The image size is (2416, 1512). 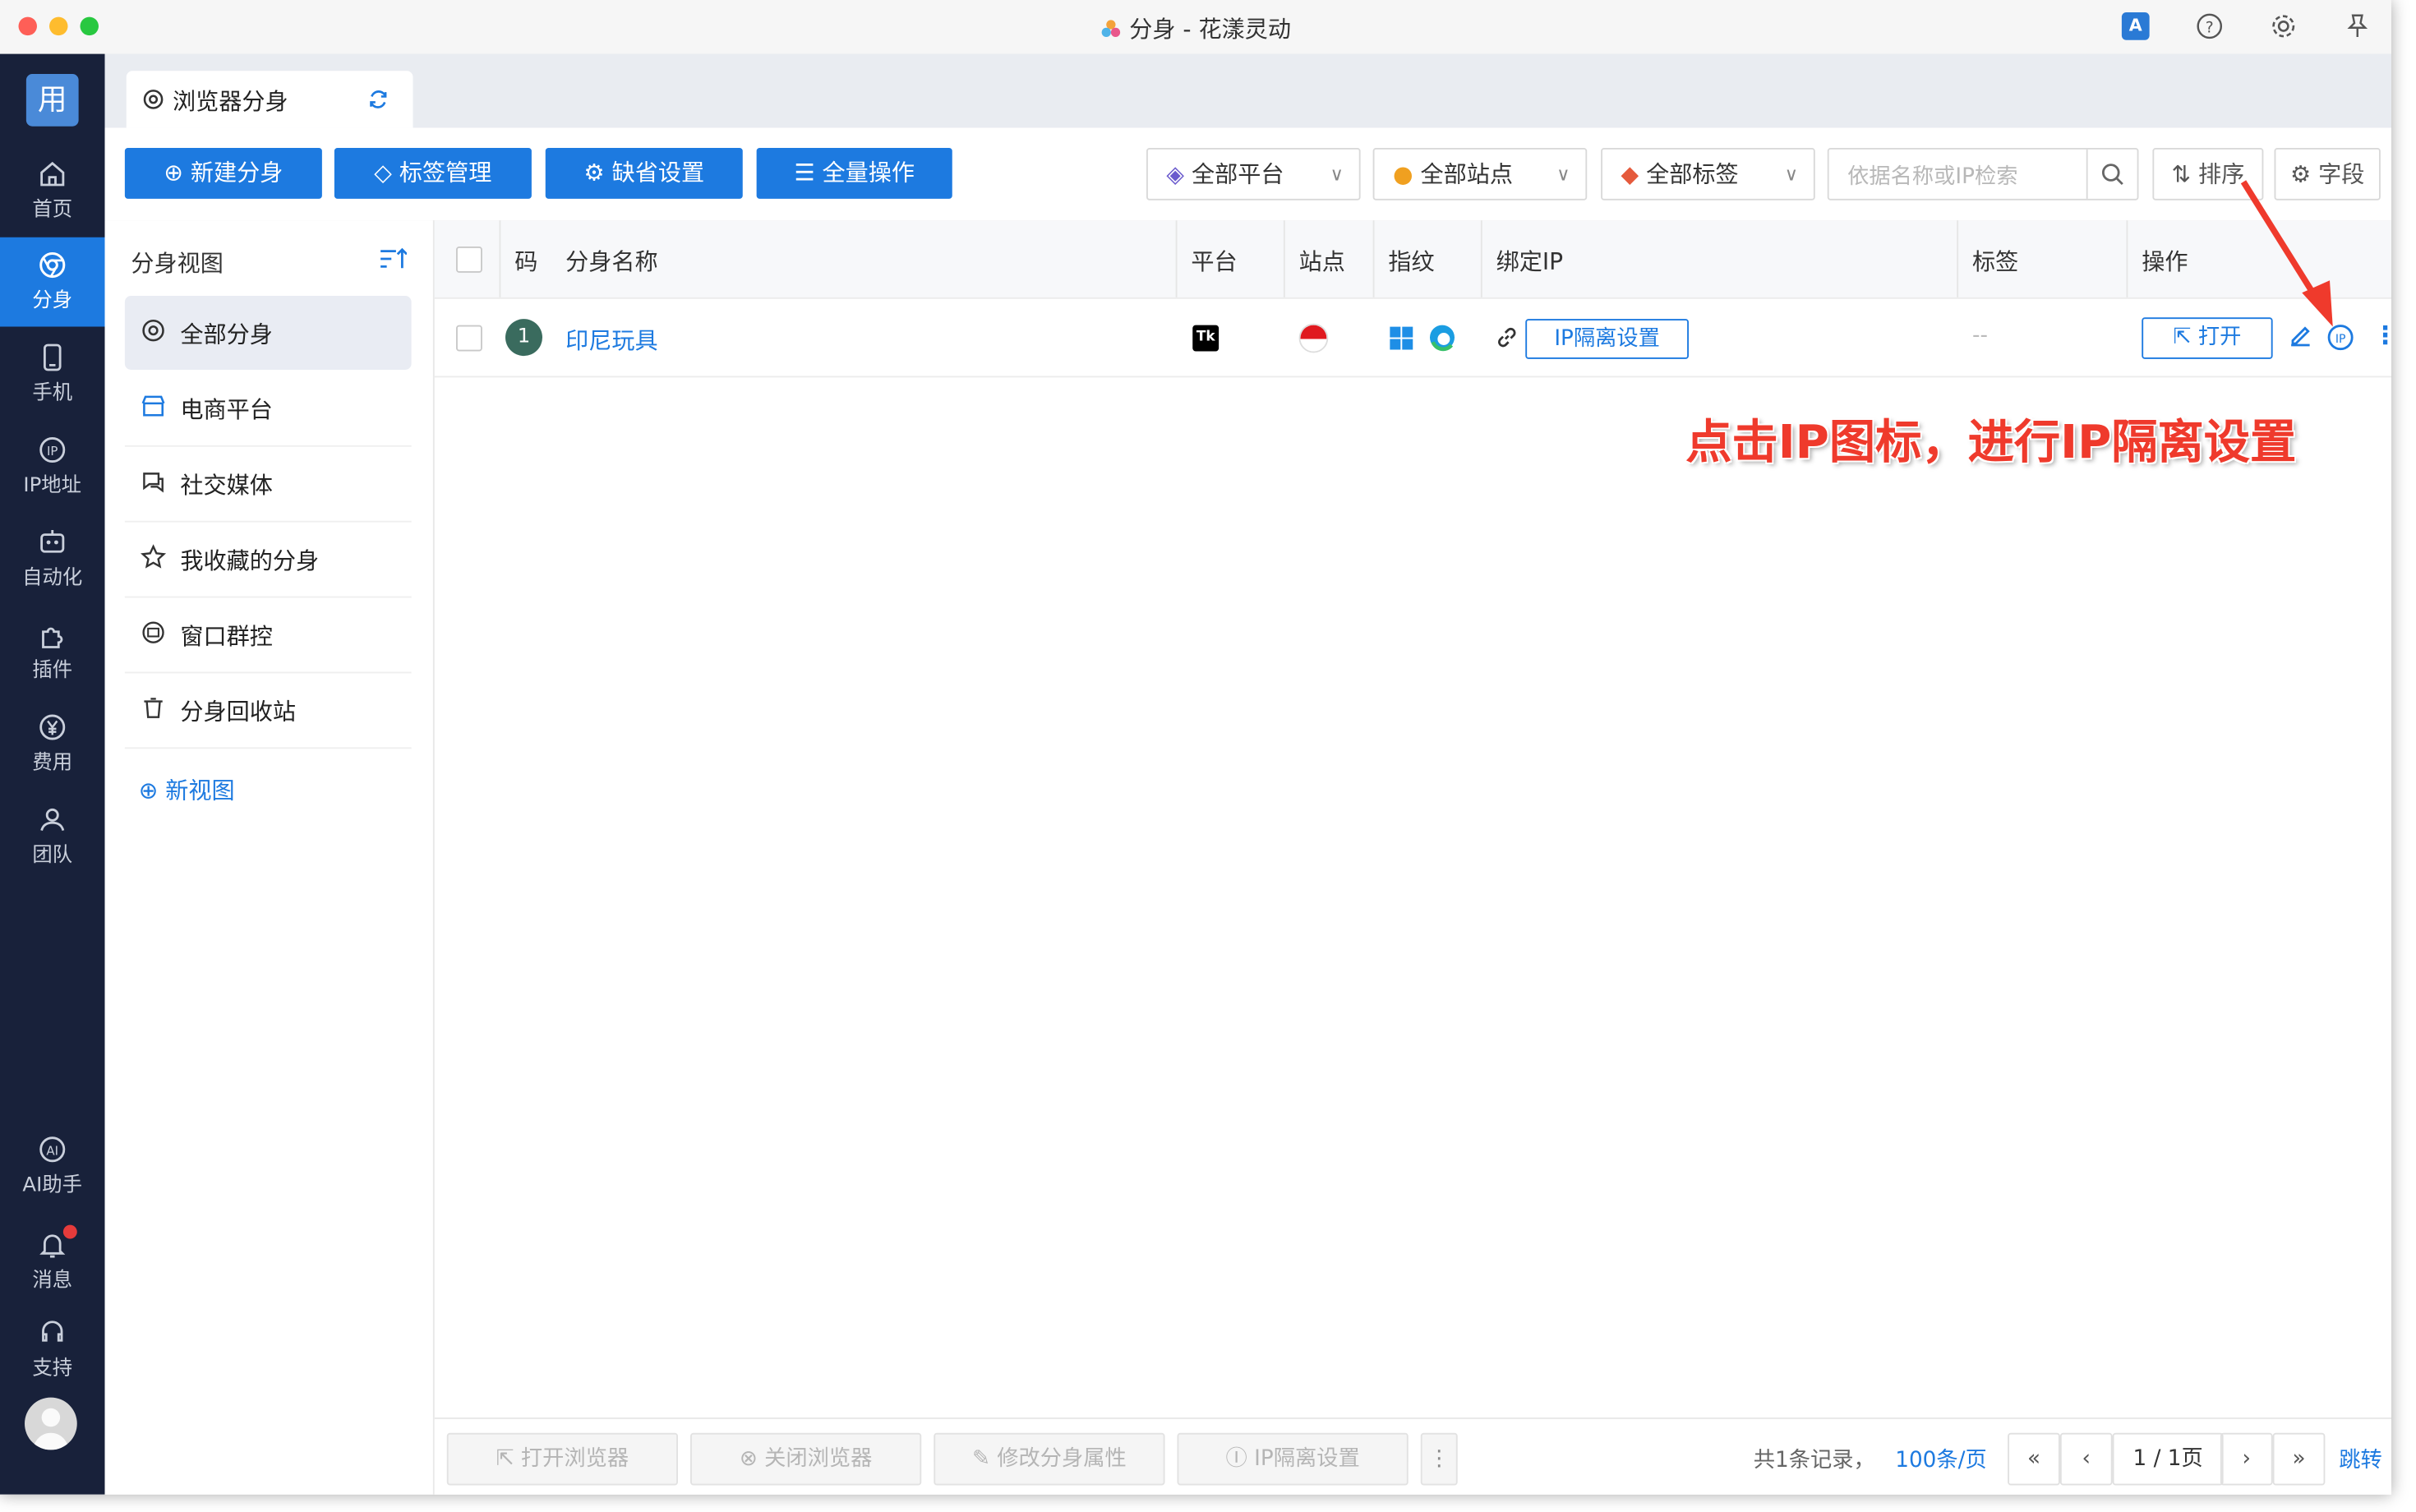 I want to click on svg-text: AI, so click(x=52, y=1150).